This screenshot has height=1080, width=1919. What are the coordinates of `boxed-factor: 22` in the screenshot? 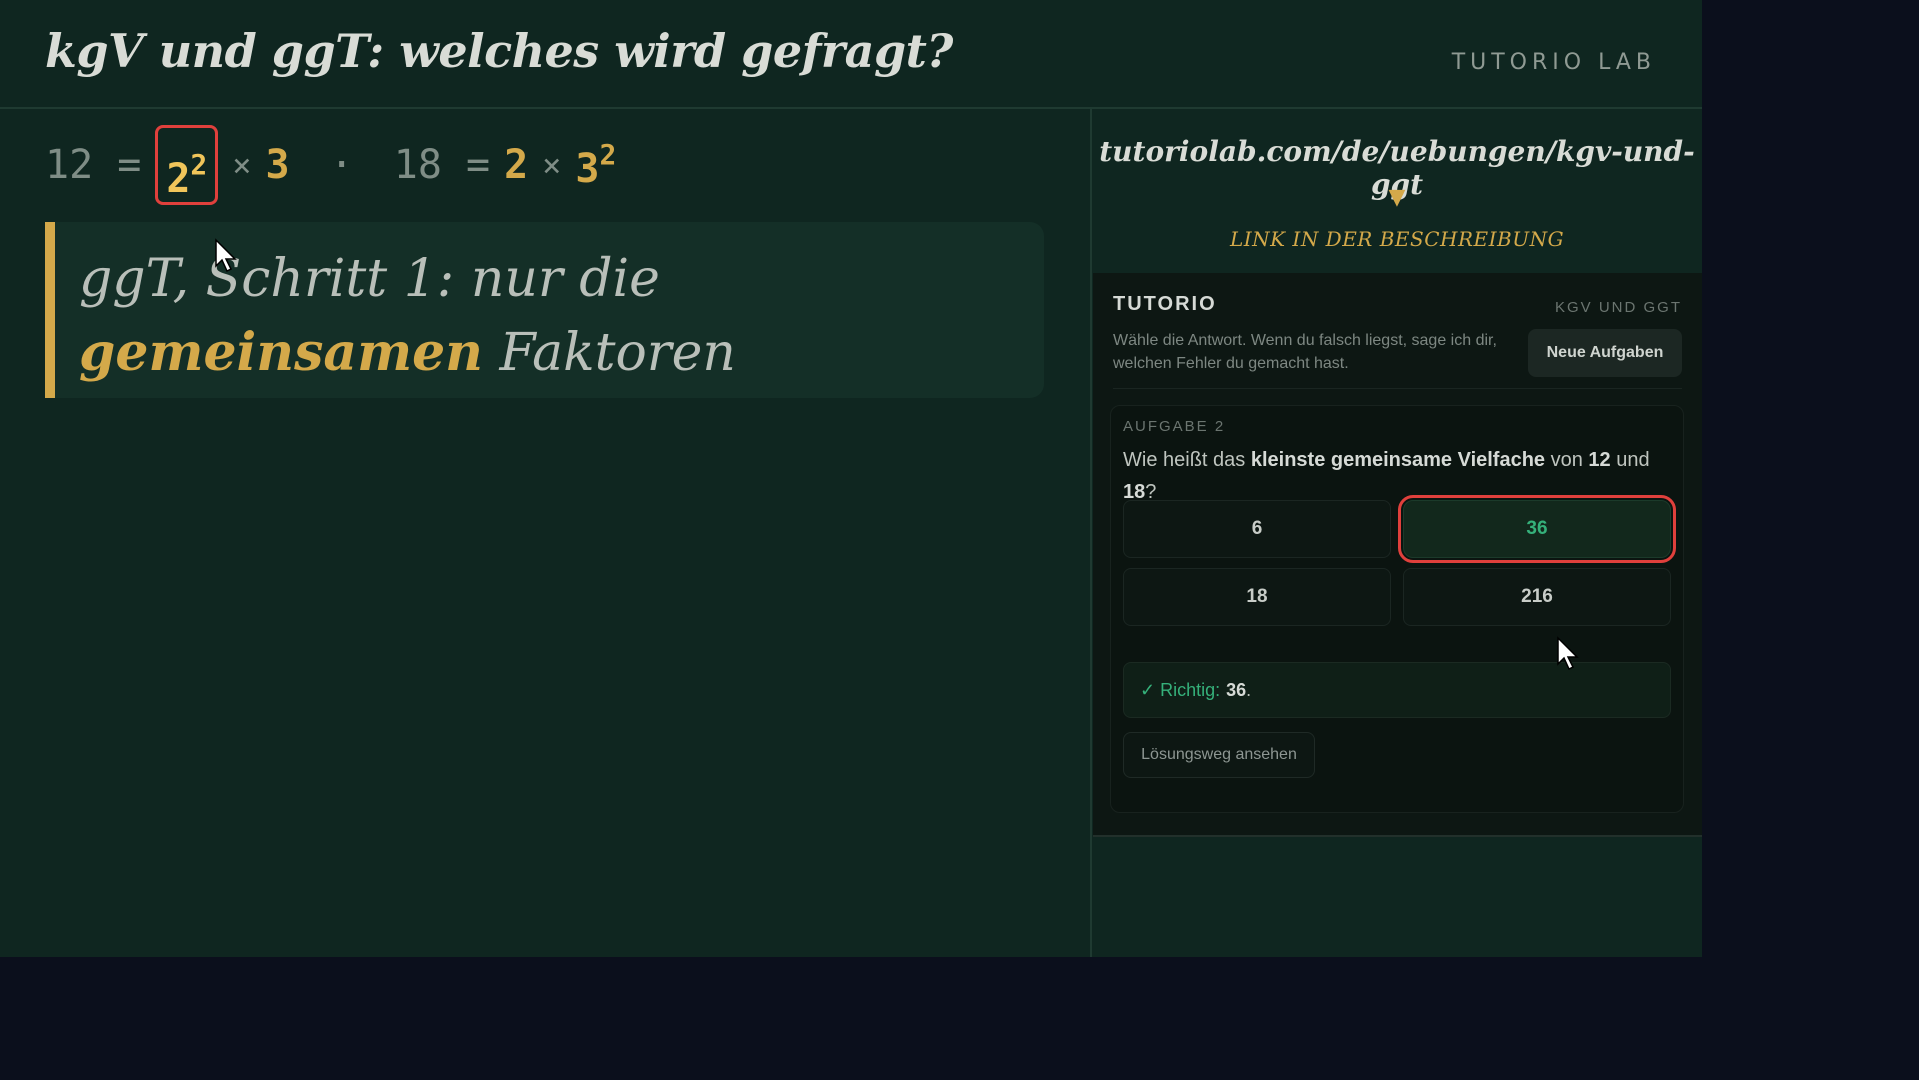 It's located at (187, 165).